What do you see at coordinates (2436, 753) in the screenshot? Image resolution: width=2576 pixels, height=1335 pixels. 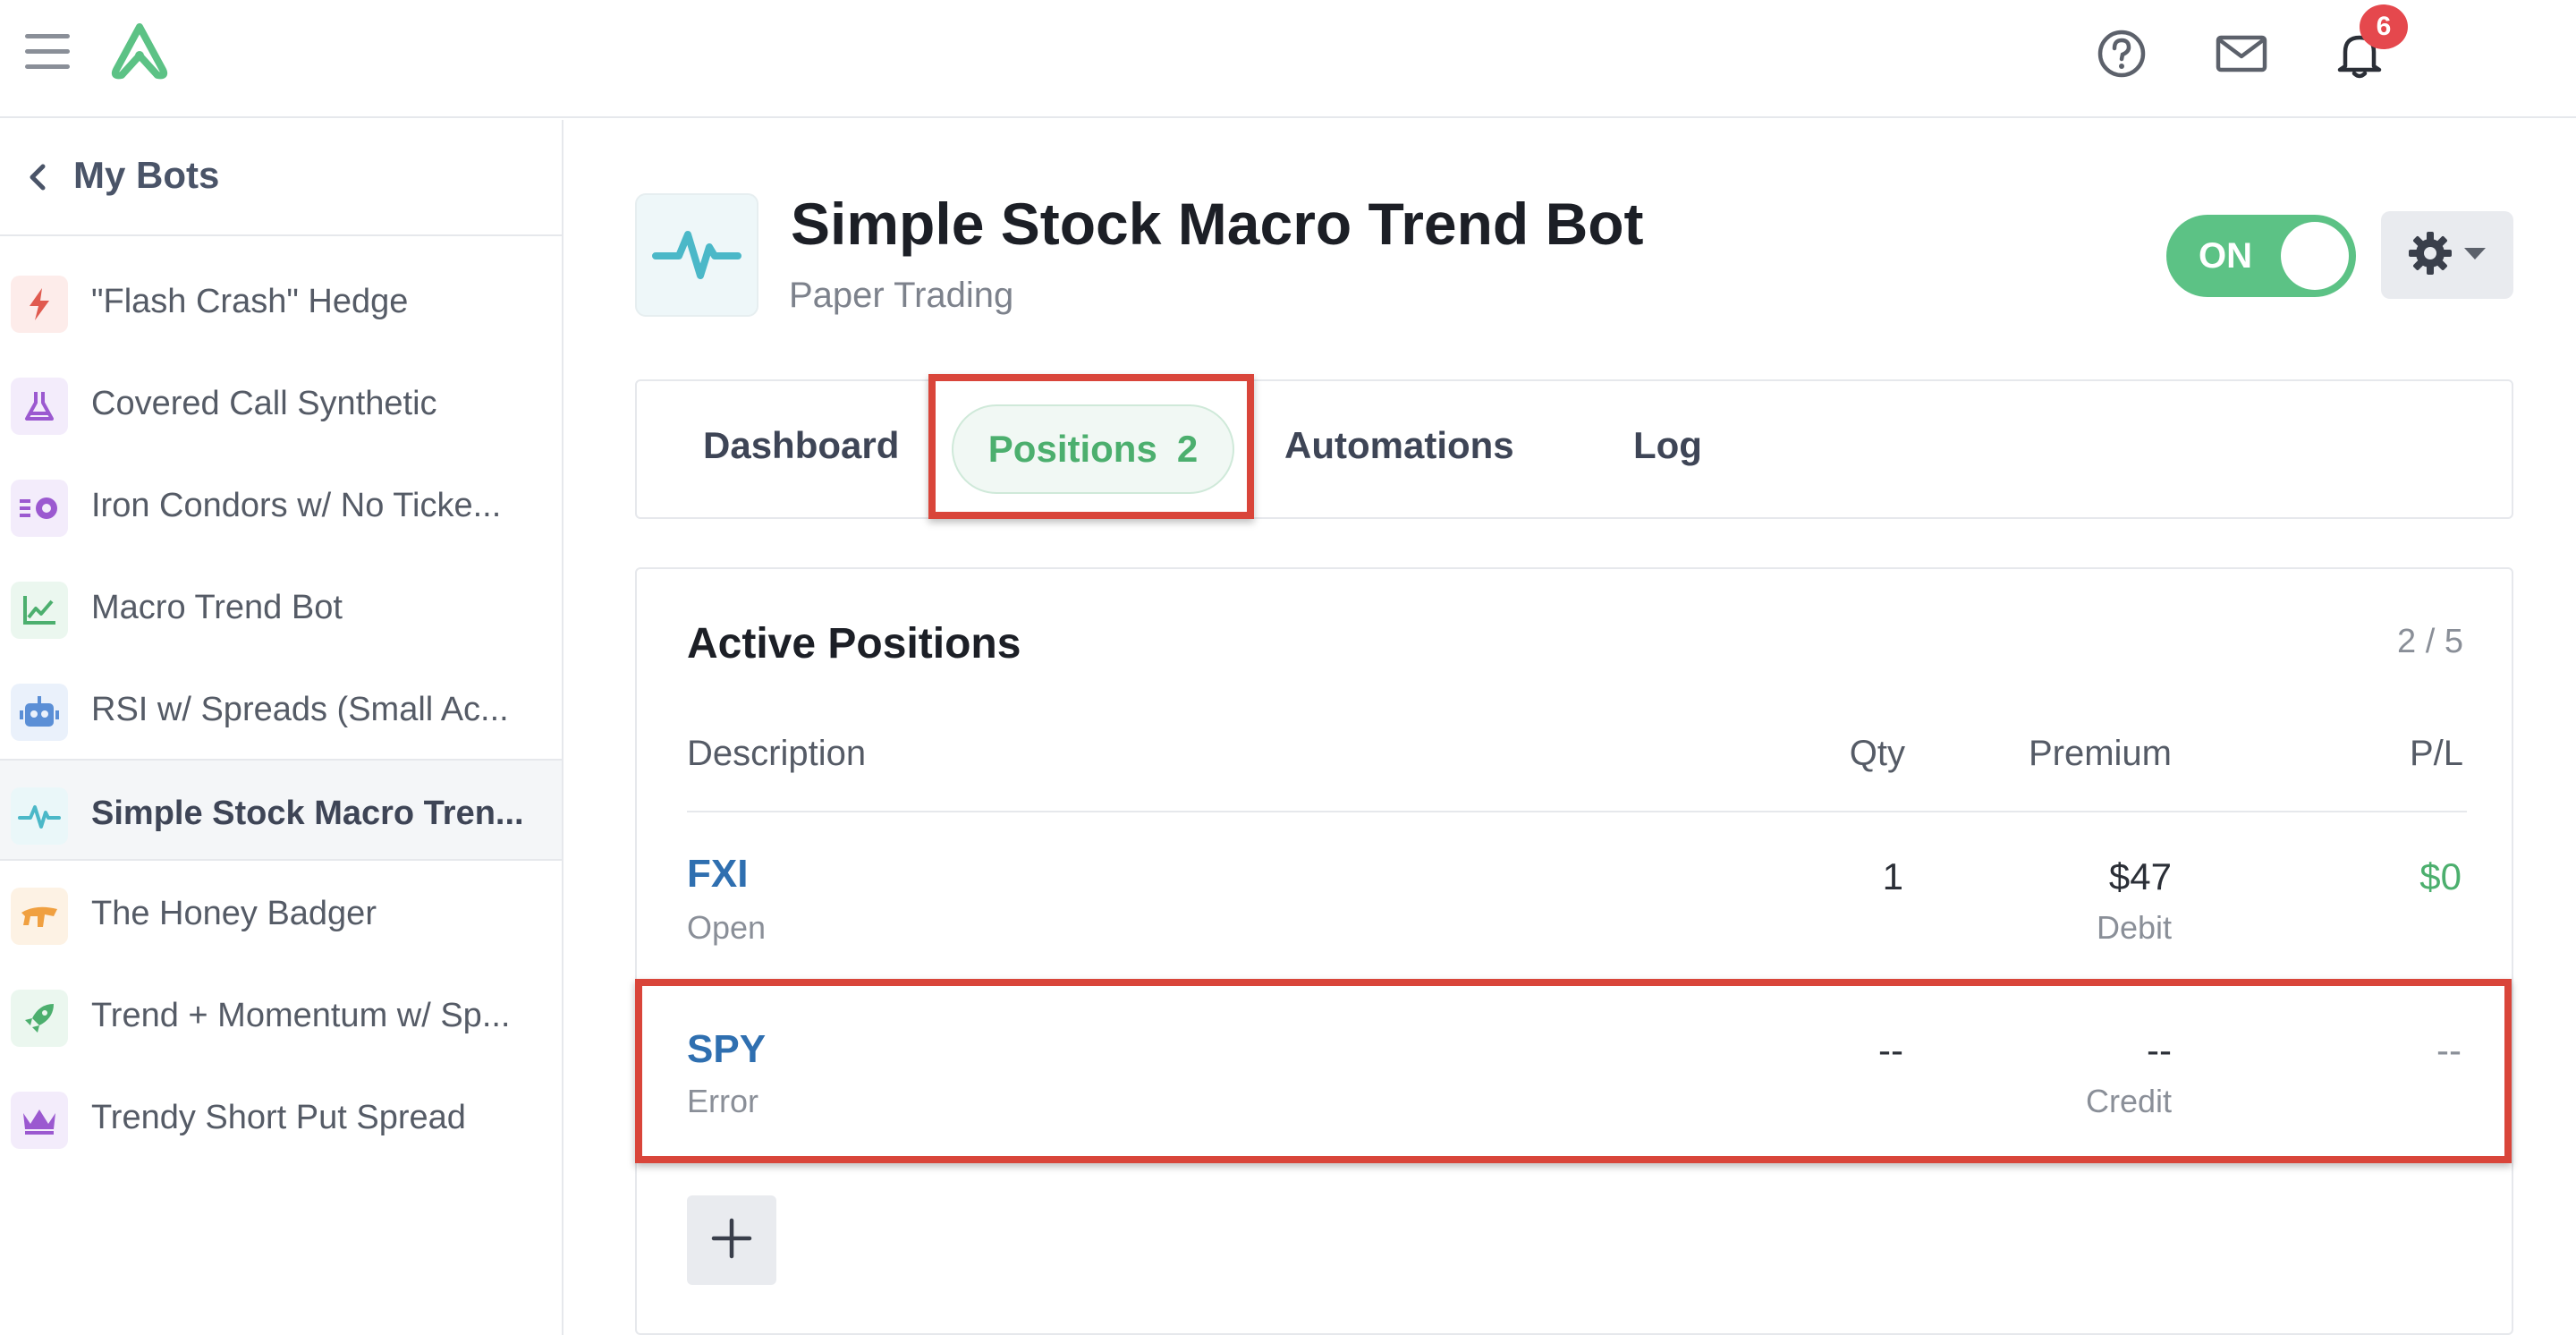 I see `column-header-pl: P/L` at bounding box center [2436, 753].